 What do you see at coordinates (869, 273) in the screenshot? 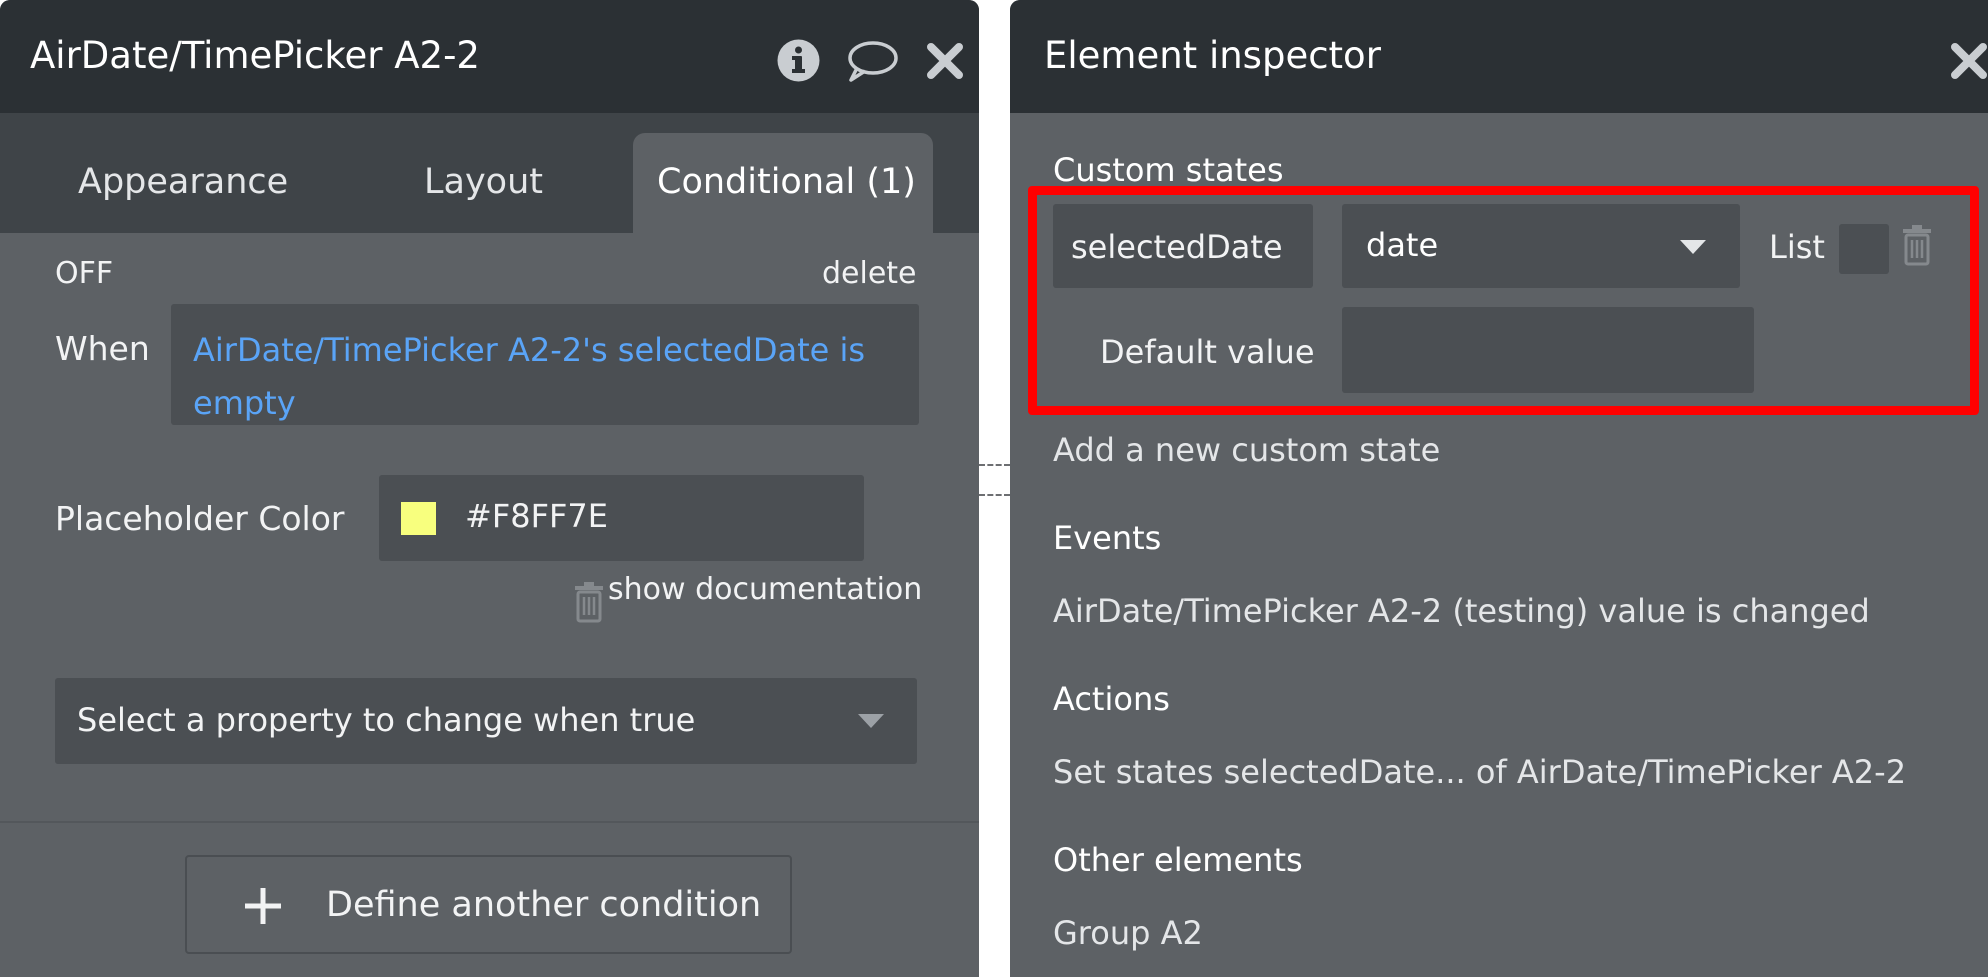
I see `delete-condition-link: delete` at bounding box center [869, 273].